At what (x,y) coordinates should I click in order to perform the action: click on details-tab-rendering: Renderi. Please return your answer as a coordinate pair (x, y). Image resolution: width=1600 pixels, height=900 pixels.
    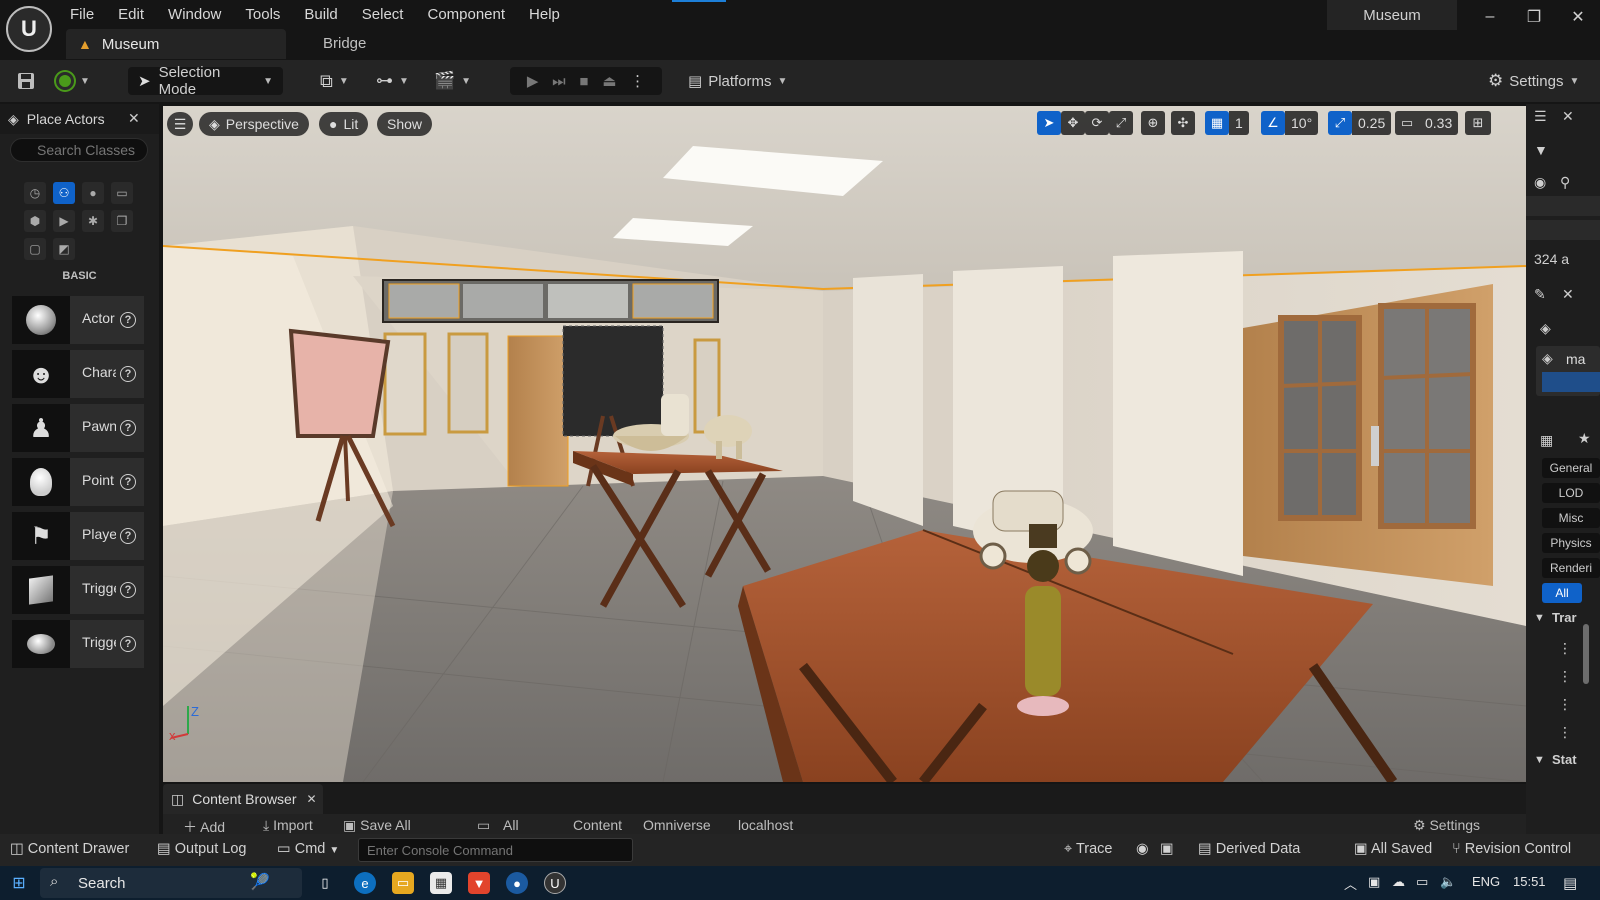
    Looking at the image, I should click on (1571, 568).